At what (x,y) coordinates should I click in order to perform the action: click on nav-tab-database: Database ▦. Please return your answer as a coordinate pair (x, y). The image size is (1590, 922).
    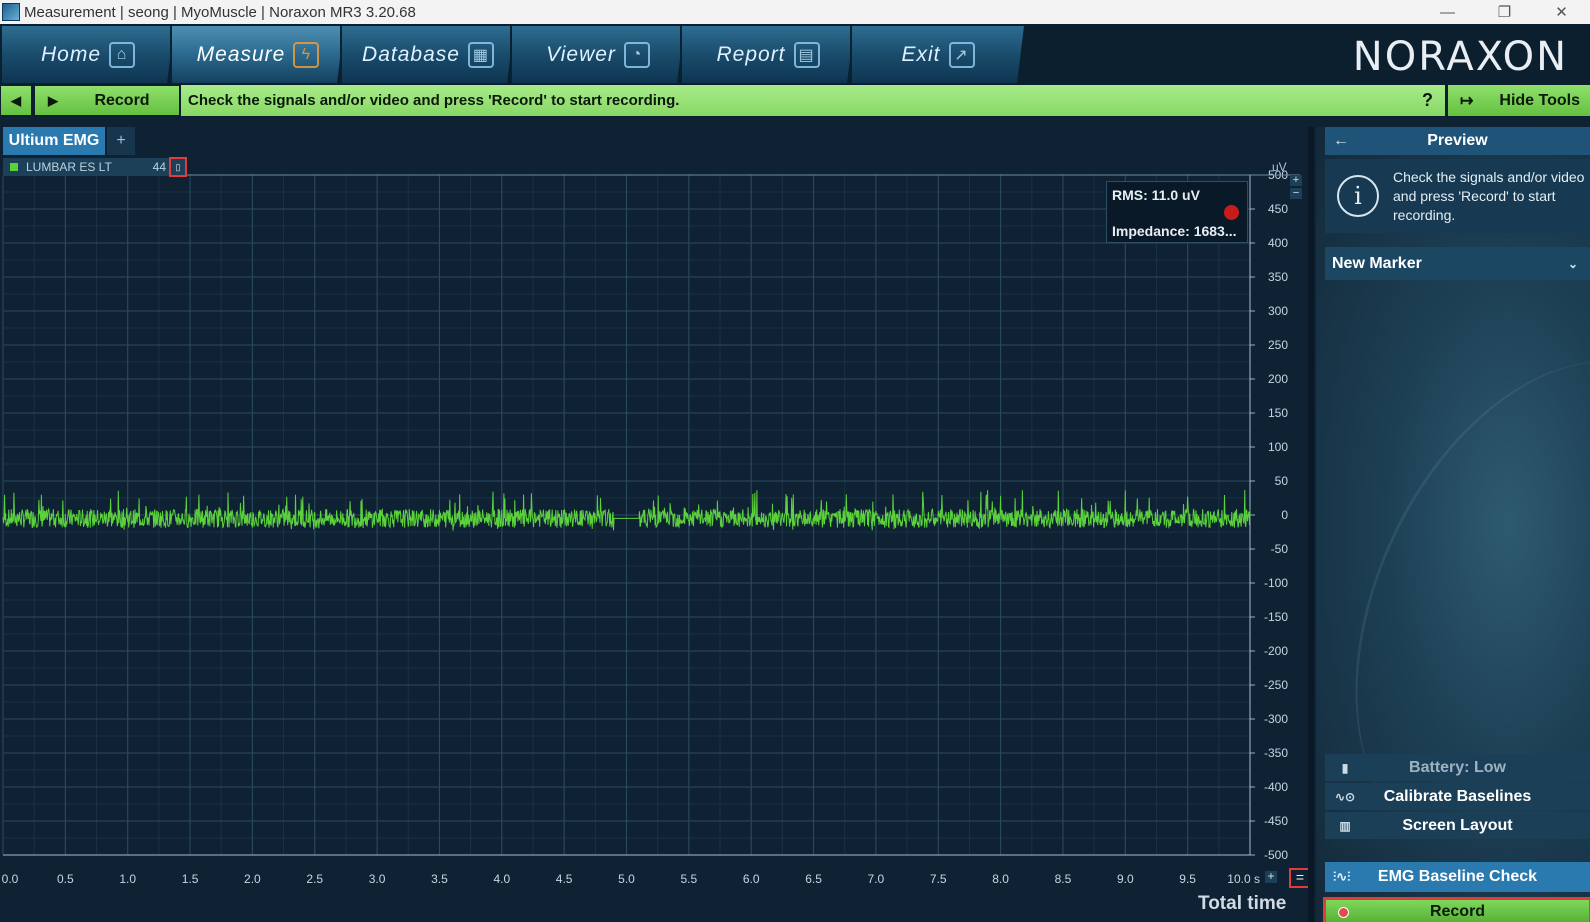
    Looking at the image, I should click on (427, 54).